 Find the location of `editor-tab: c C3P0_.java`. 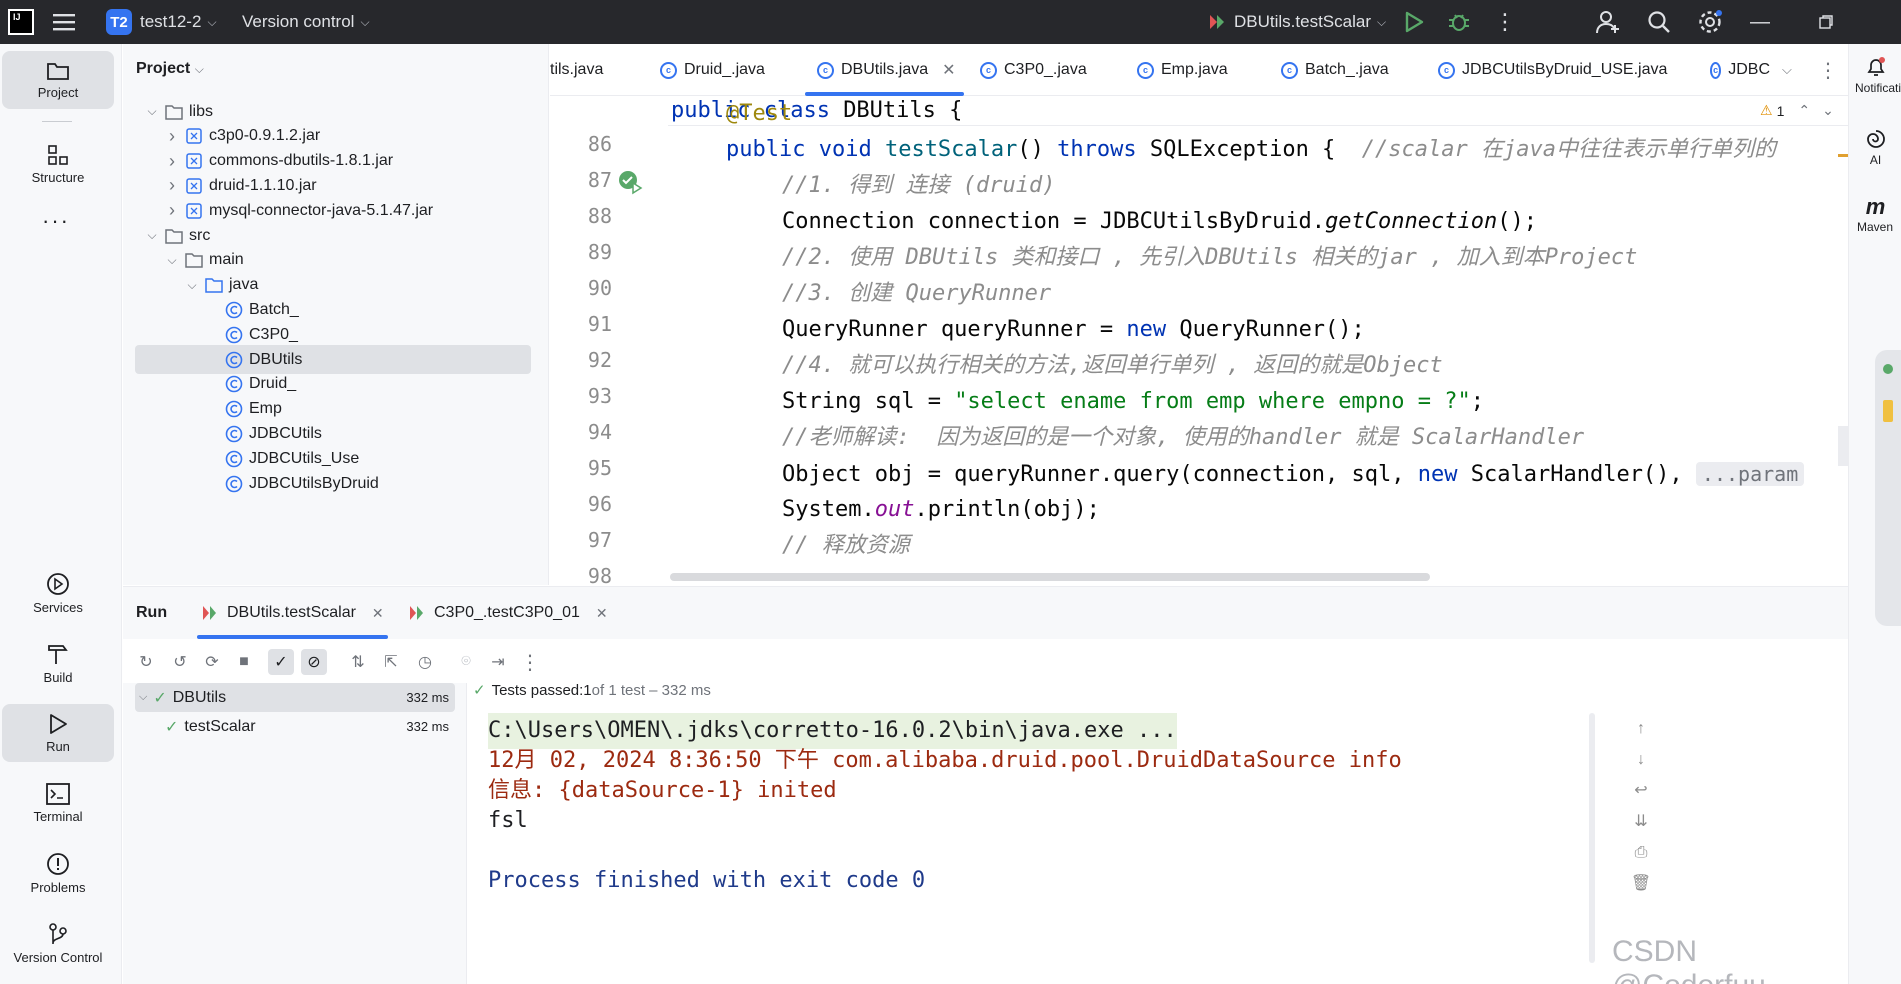

editor-tab: c C3P0_.java is located at coordinates (1033, 70).